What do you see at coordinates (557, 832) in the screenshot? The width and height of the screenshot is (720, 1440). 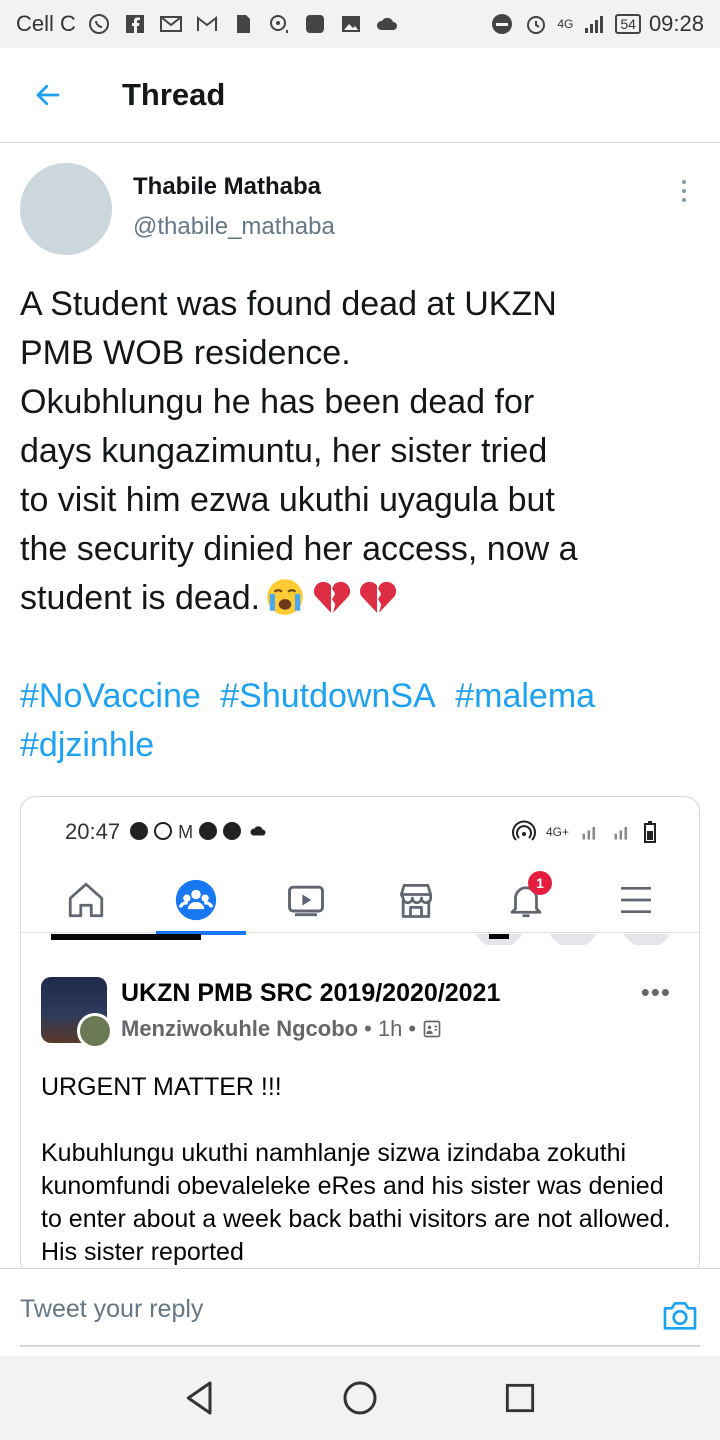 I see `embedded-network-type: 4G+` at bounding box center [557, 832].